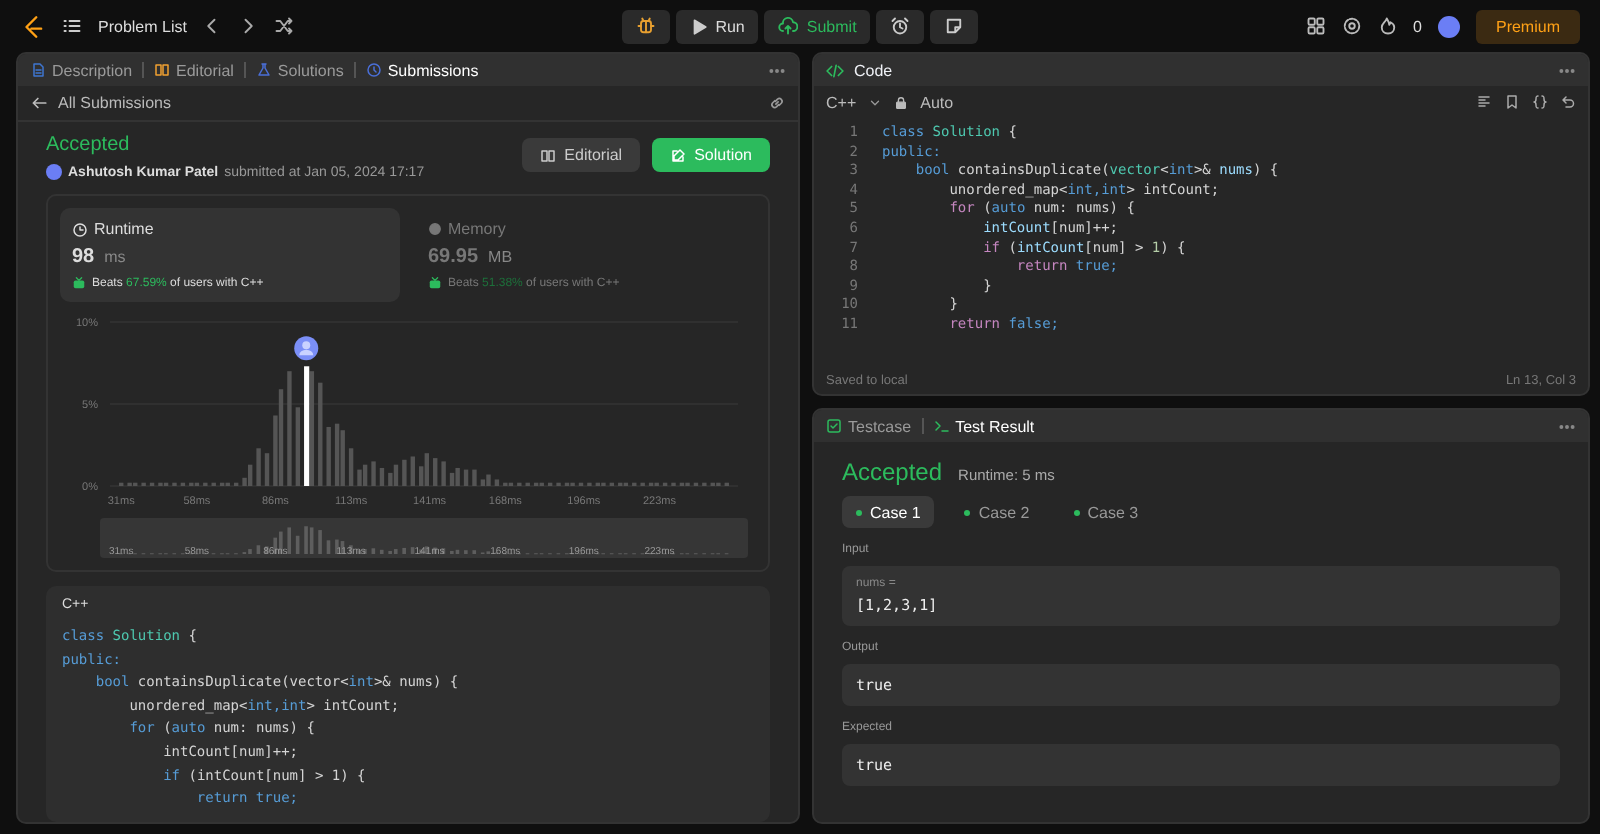  Describe the element at coordinates (83, 257) in the screenshot. I see `metric-value: 98` at that location.